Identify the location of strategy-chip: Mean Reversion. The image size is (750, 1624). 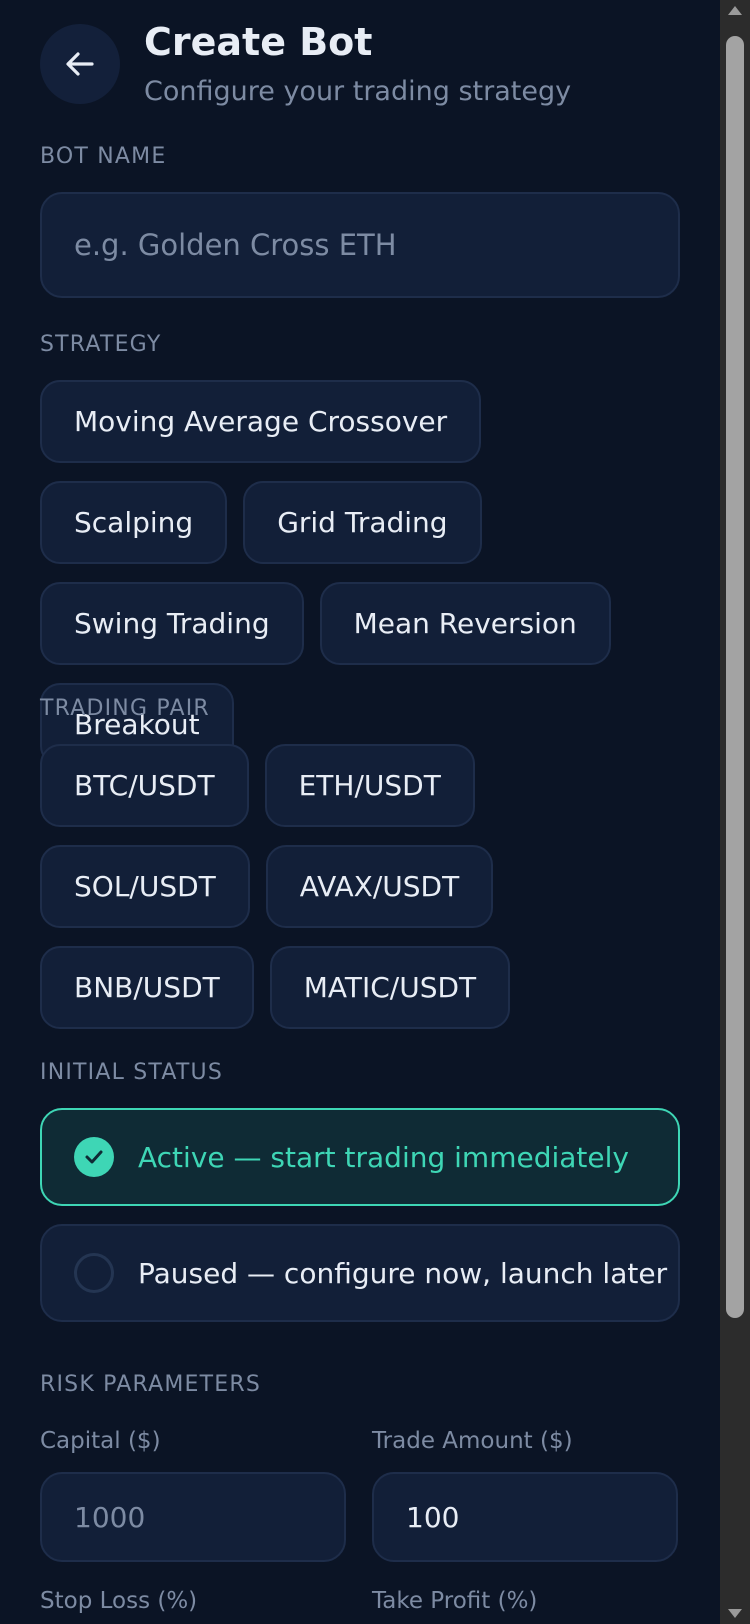
(465, 623).